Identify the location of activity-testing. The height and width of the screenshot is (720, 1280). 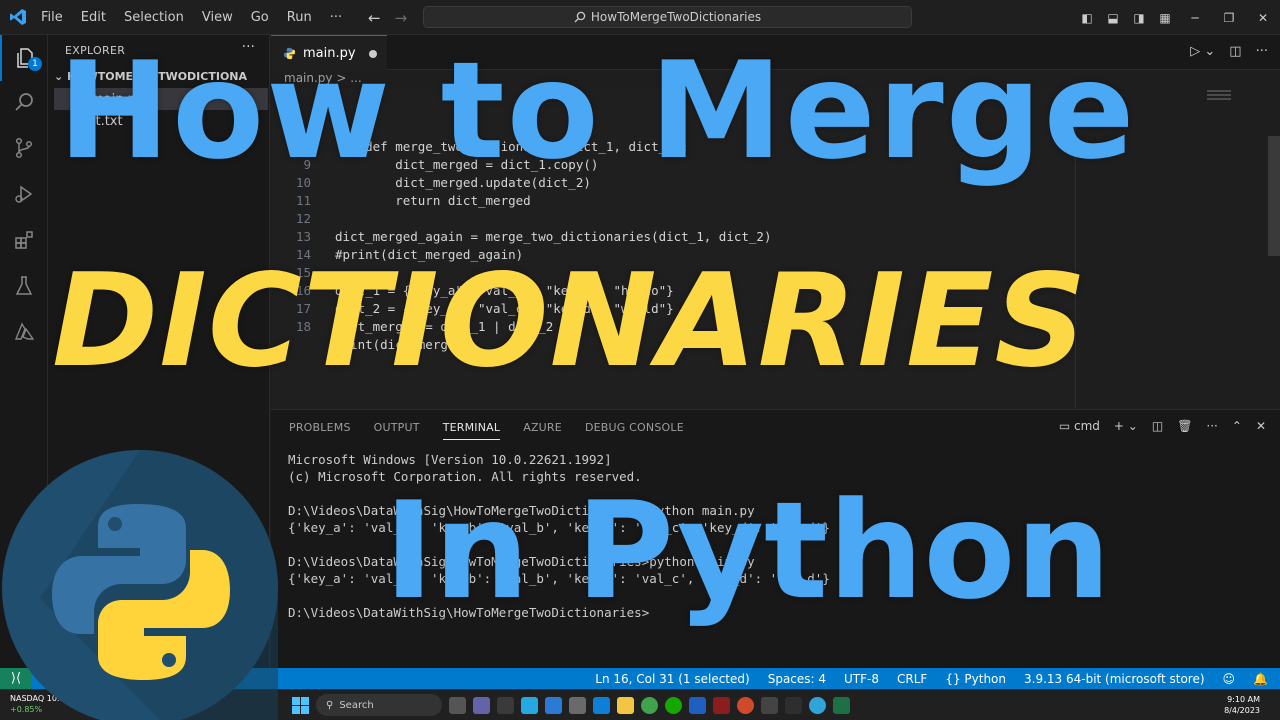
(24, 286).